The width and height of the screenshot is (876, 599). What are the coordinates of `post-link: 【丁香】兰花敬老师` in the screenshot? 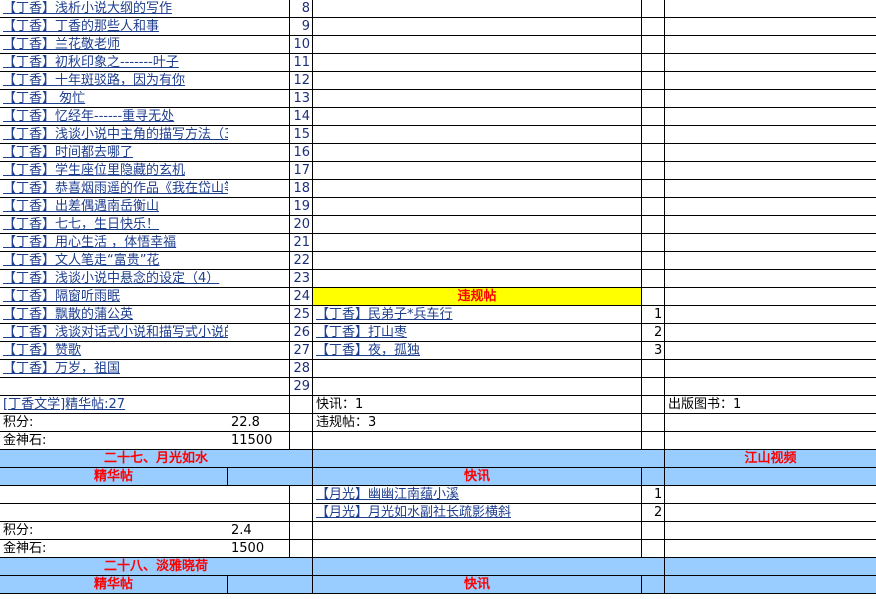 It's located at (114, 45).